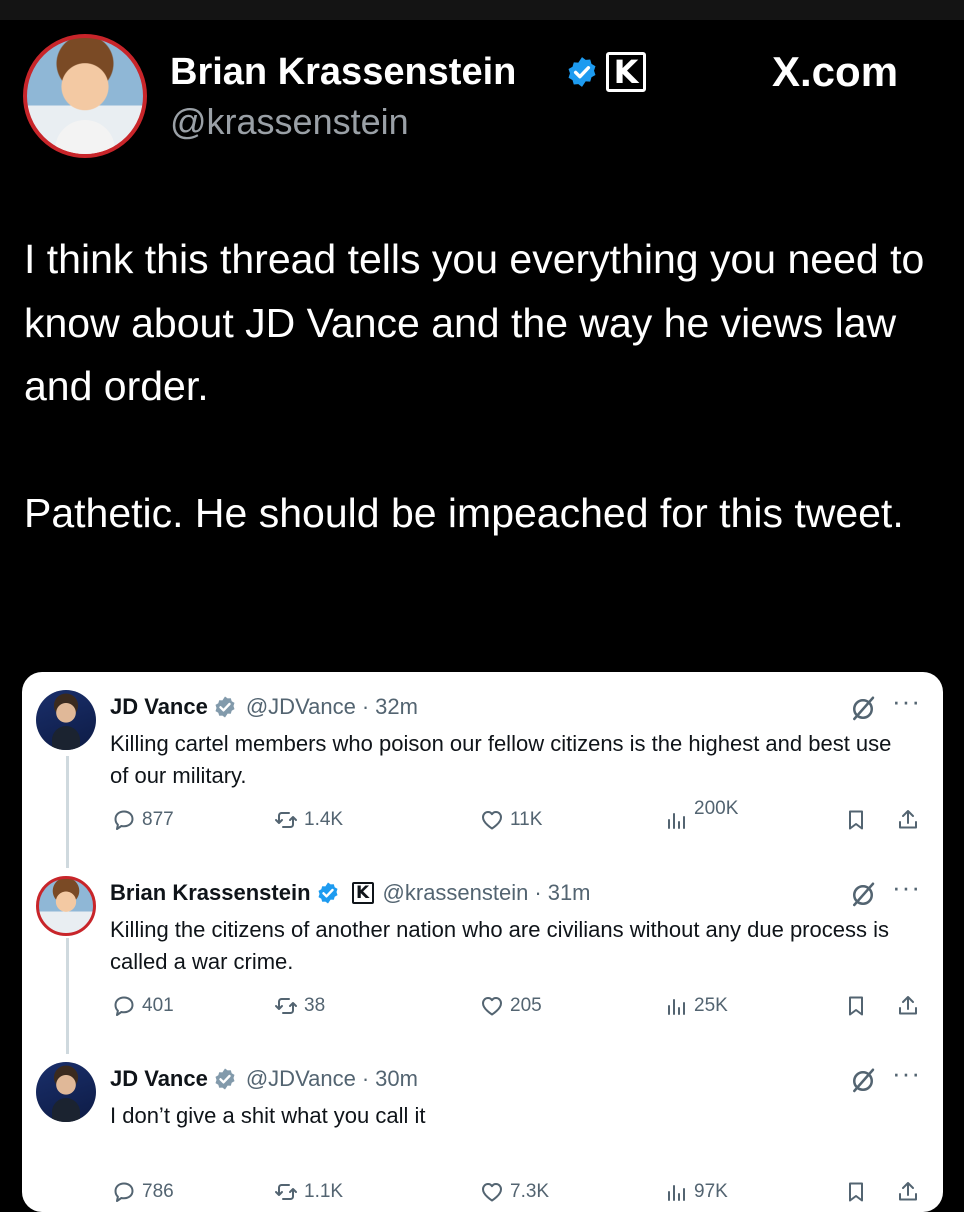 This screenshot has height=1212, width=964. I want to click on tweet-actions: 786 1.1K 7.3K 97K, so click(482, 1196).